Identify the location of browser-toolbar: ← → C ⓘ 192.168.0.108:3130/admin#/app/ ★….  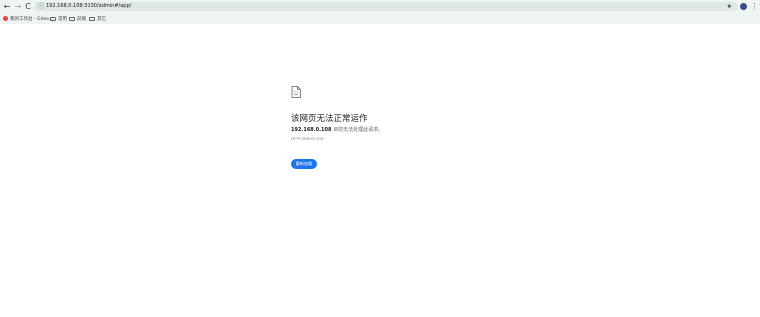
(380, 7).